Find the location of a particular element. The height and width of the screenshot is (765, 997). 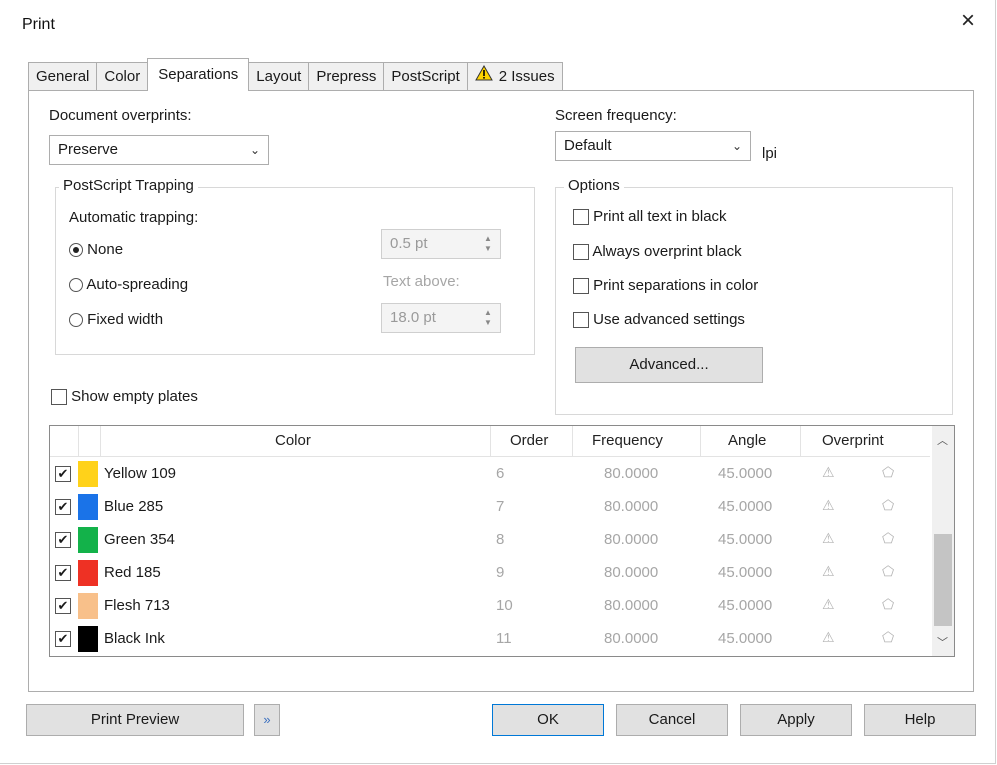

mini-preview-icon: » is located at coordinates (267, 720).